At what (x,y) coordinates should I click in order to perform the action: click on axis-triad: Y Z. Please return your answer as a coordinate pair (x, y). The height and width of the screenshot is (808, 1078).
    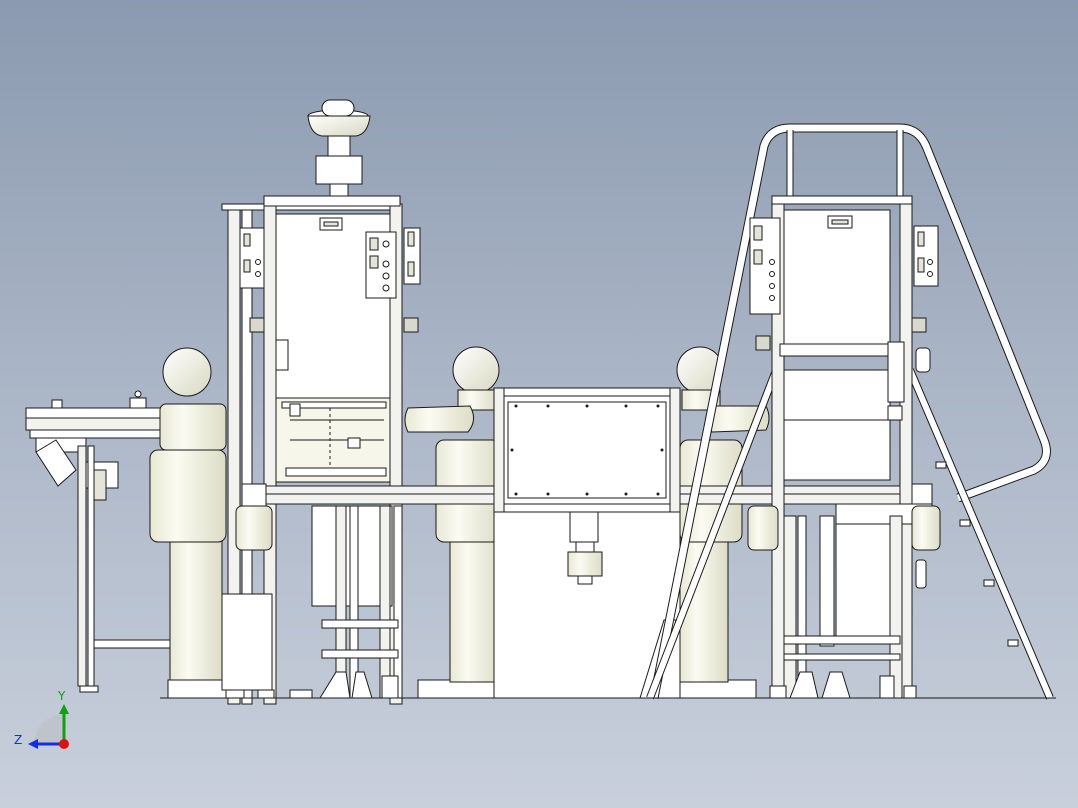
    Looking at the image, I should click on (41, 719).